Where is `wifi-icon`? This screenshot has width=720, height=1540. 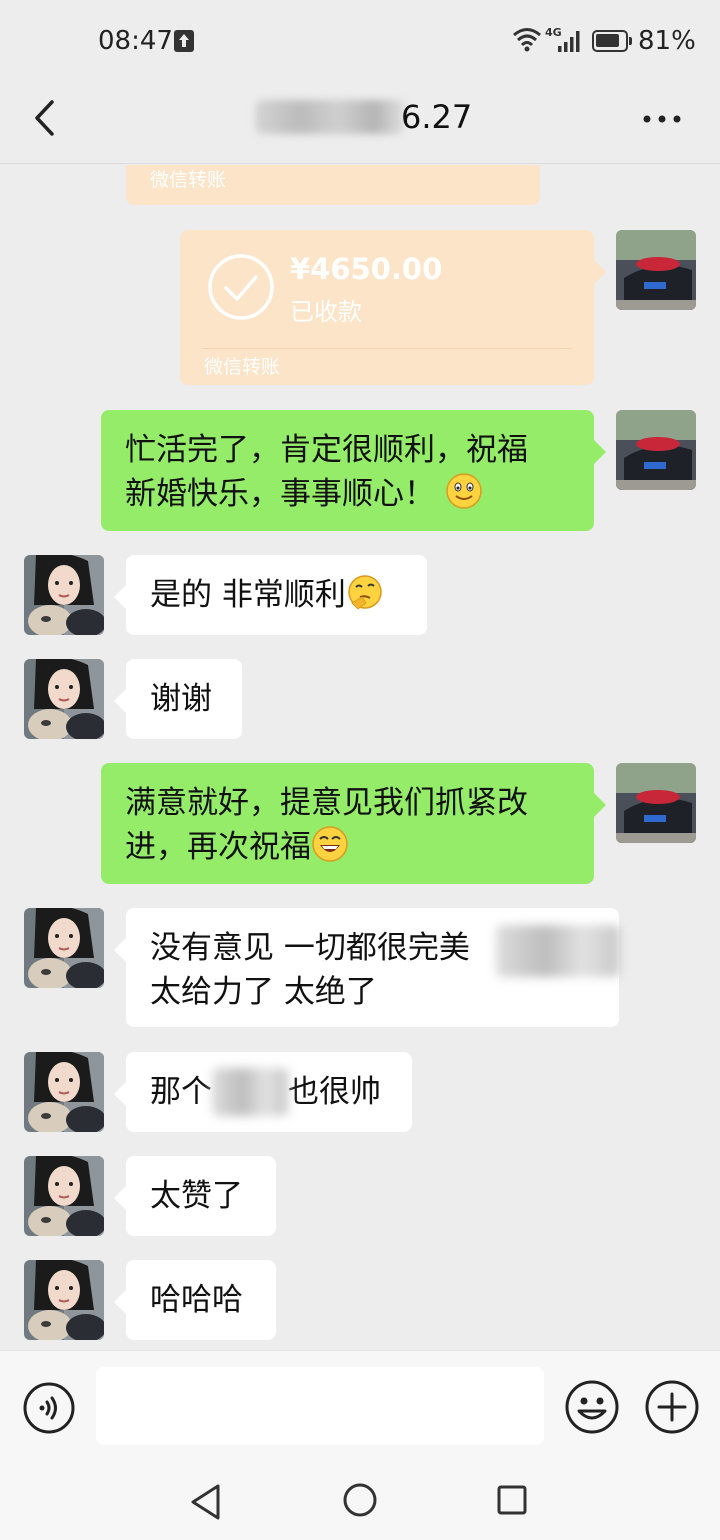 wifi-icon is located at coordinates (527, 40).